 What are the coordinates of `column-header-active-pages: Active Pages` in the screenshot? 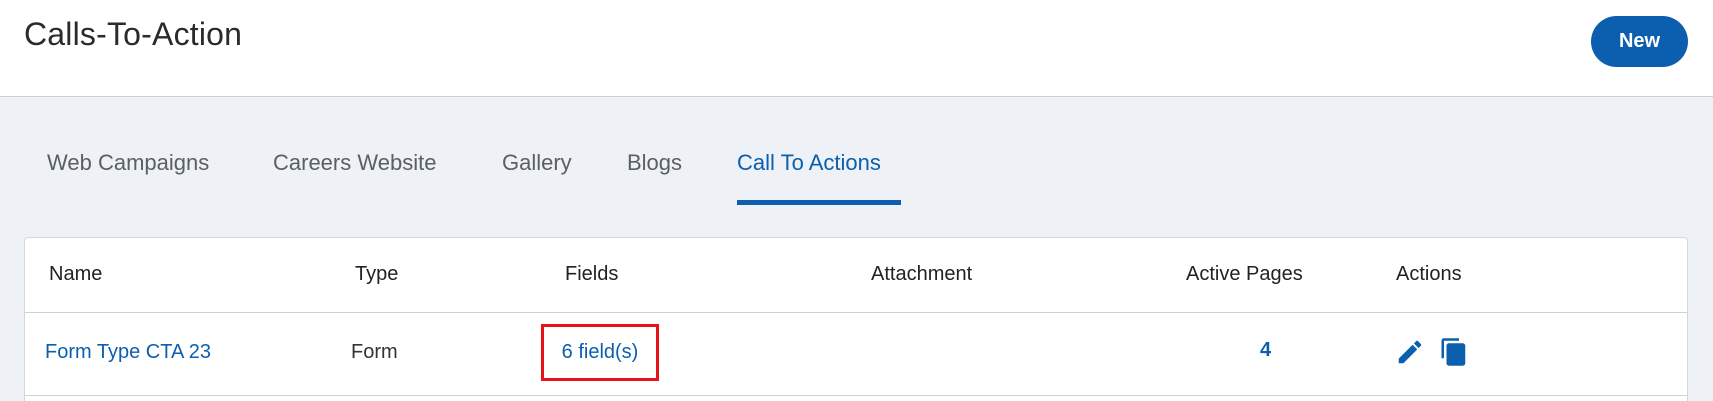 It's located at (1244, 274).